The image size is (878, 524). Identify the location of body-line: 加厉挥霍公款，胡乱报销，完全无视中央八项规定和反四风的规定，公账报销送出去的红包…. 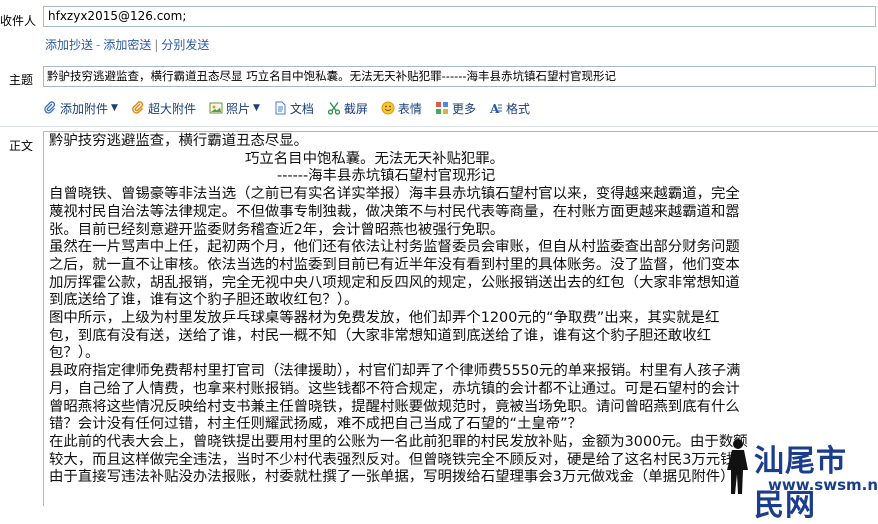
(394, 282).